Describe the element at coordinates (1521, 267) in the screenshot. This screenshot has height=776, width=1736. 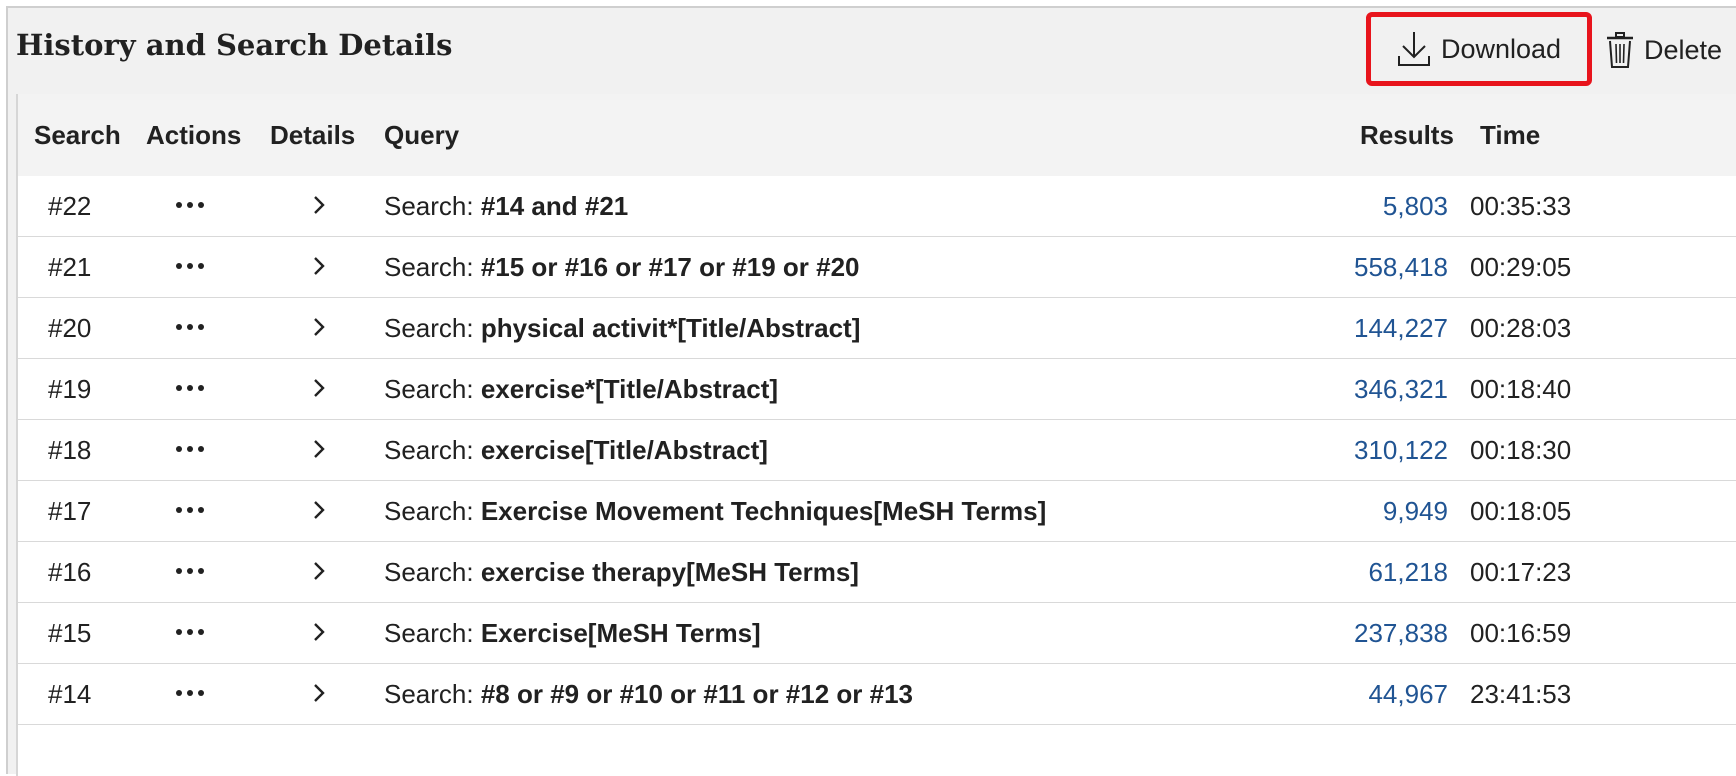
I see `time-stamp: 00:29:05` at that location.